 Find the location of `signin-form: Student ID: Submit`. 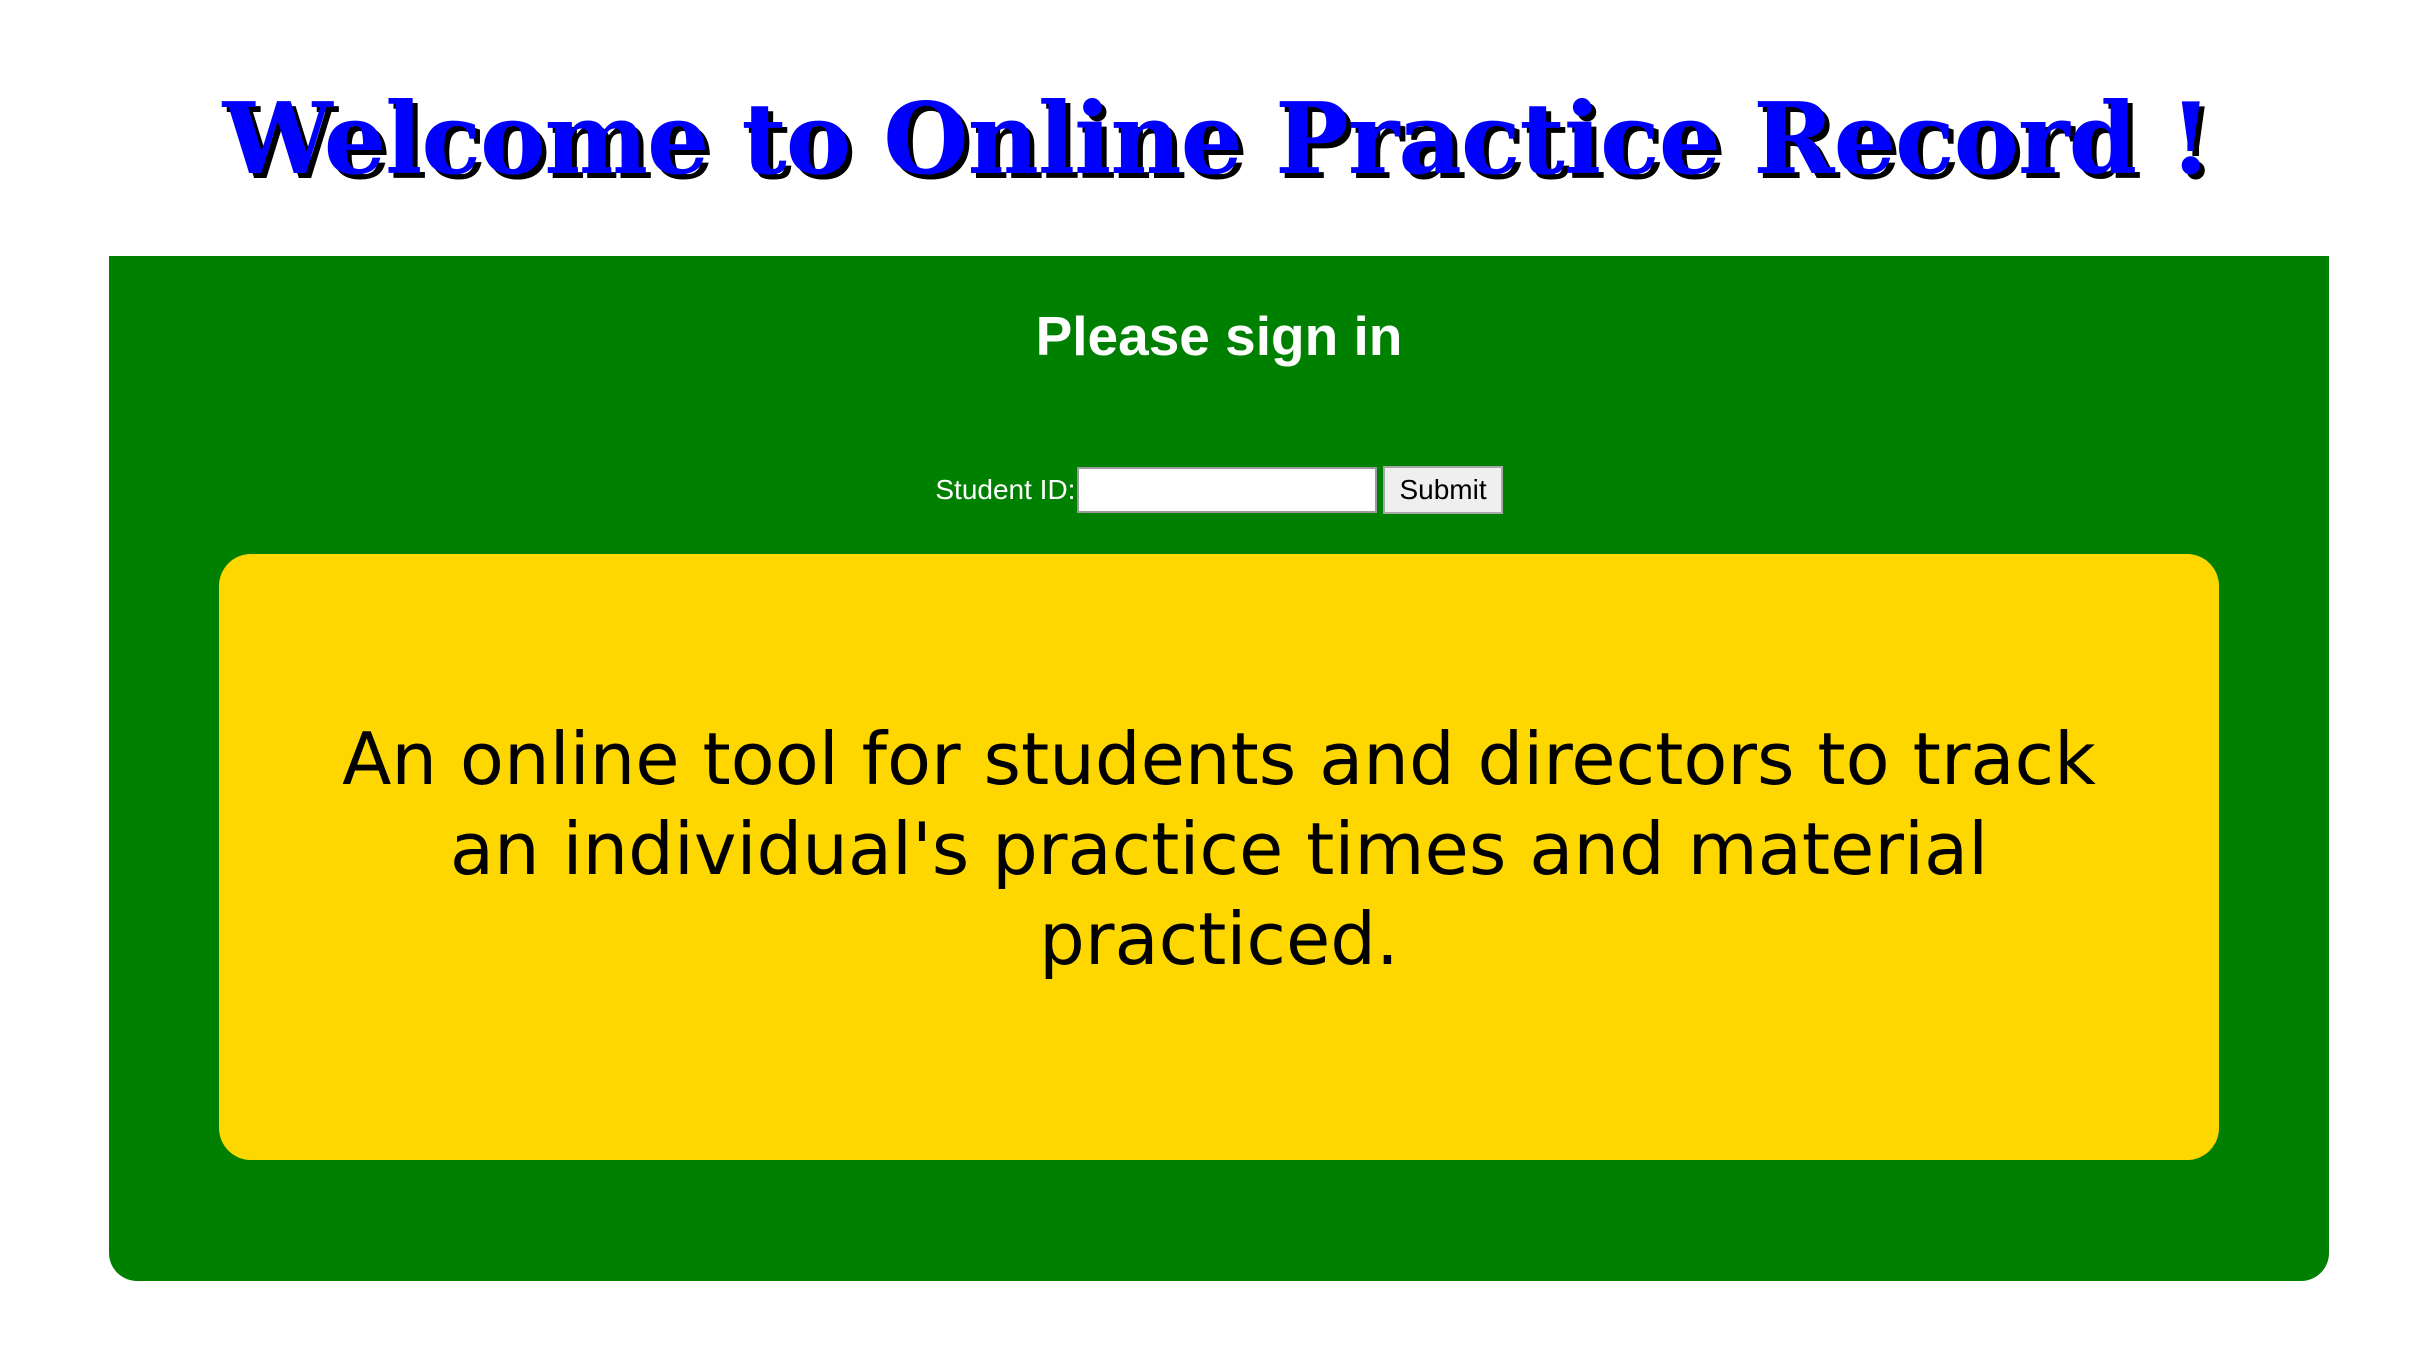

signin-form: Student ID: Submit is located at coordinates (1219, 490).